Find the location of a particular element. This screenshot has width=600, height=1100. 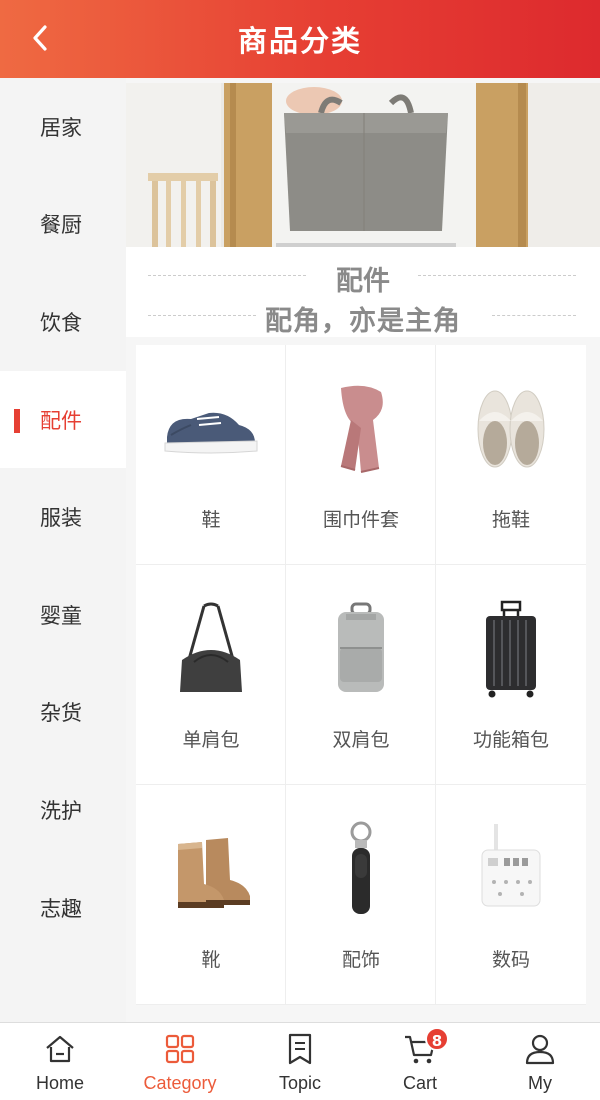

sidebar-item-label: 居家 is located at coordinates (61, 127).